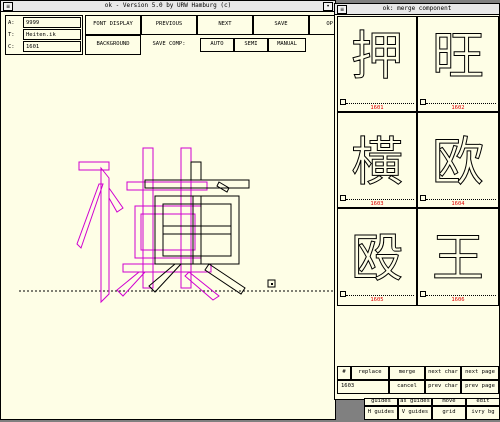 This screenshot has width=500, height=422. What do you see at coordinates (407, 373) in the screenshot?
I see `merge-button: merge` at bounding box center [407, 373].